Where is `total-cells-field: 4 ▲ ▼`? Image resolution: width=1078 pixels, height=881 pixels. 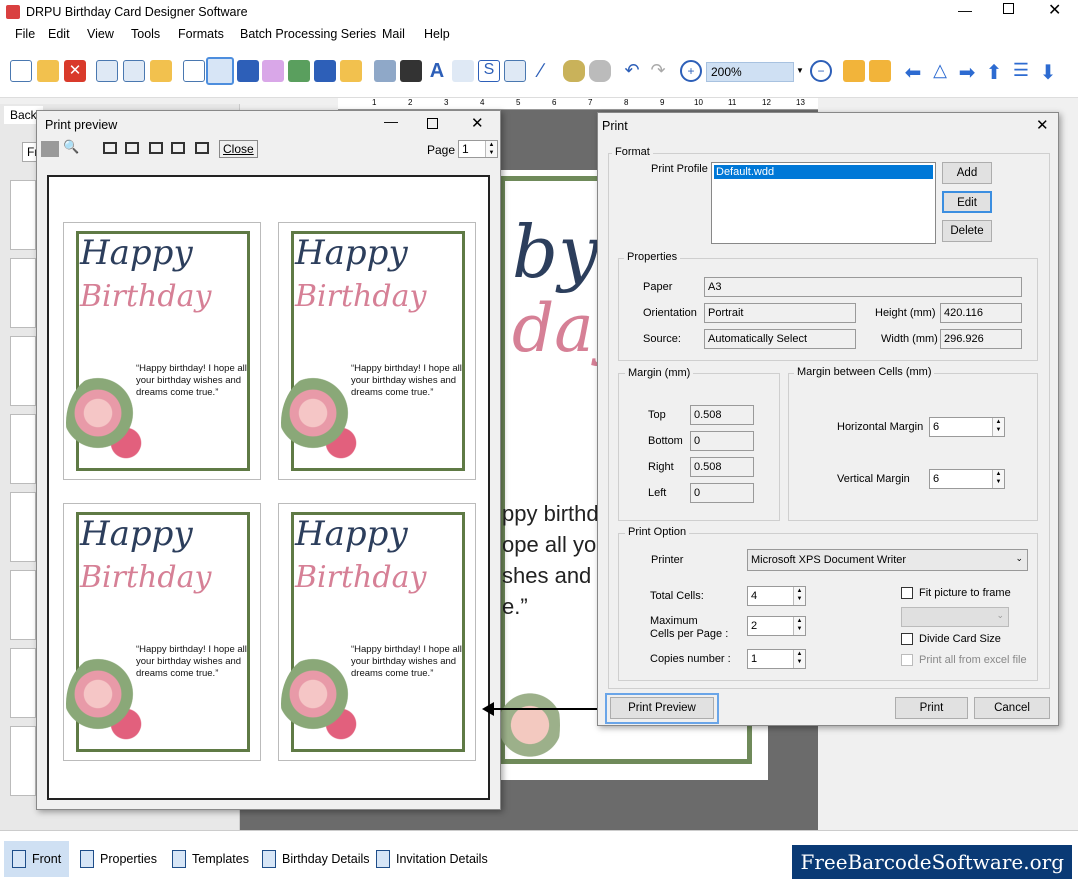 total-cells-field: 4 ▲ ▼ is located at coordinates (776, 596).